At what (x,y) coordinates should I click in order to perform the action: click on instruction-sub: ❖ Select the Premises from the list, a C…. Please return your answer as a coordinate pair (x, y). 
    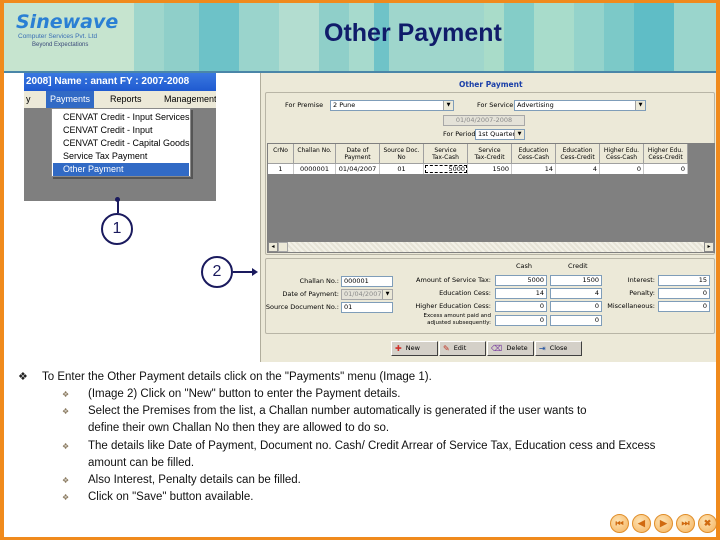
    Looking at the image, I should click on (314, 420).